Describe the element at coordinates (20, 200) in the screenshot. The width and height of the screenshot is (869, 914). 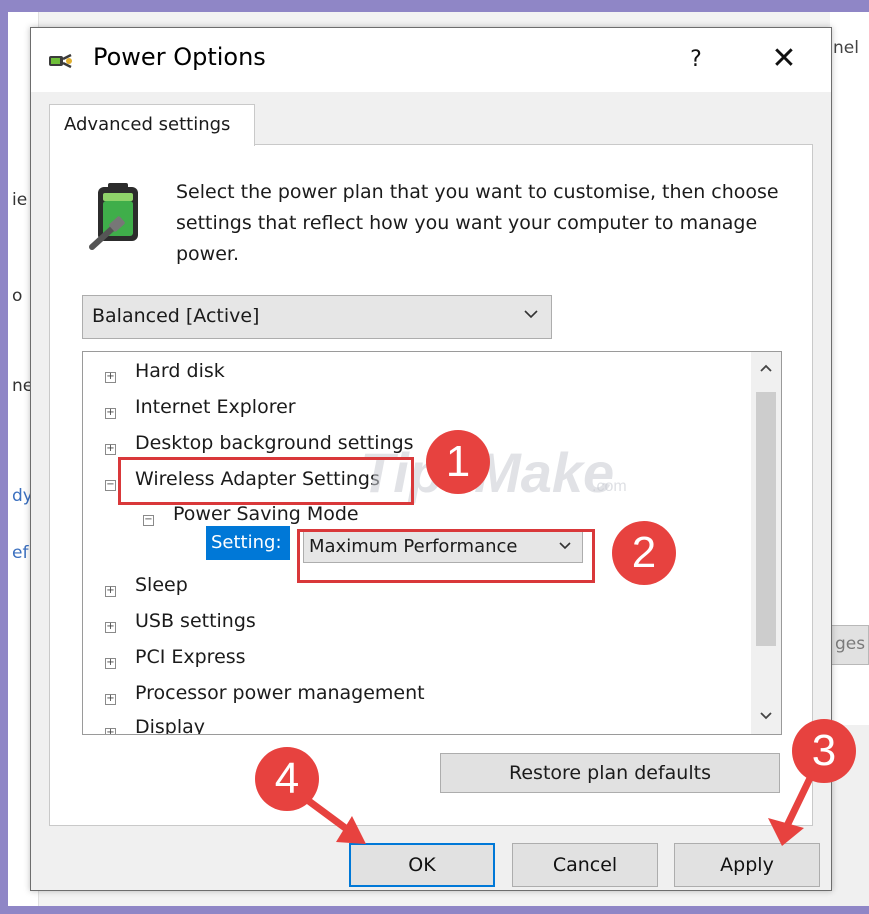
I see `background-text-fragment: ie` at that location.